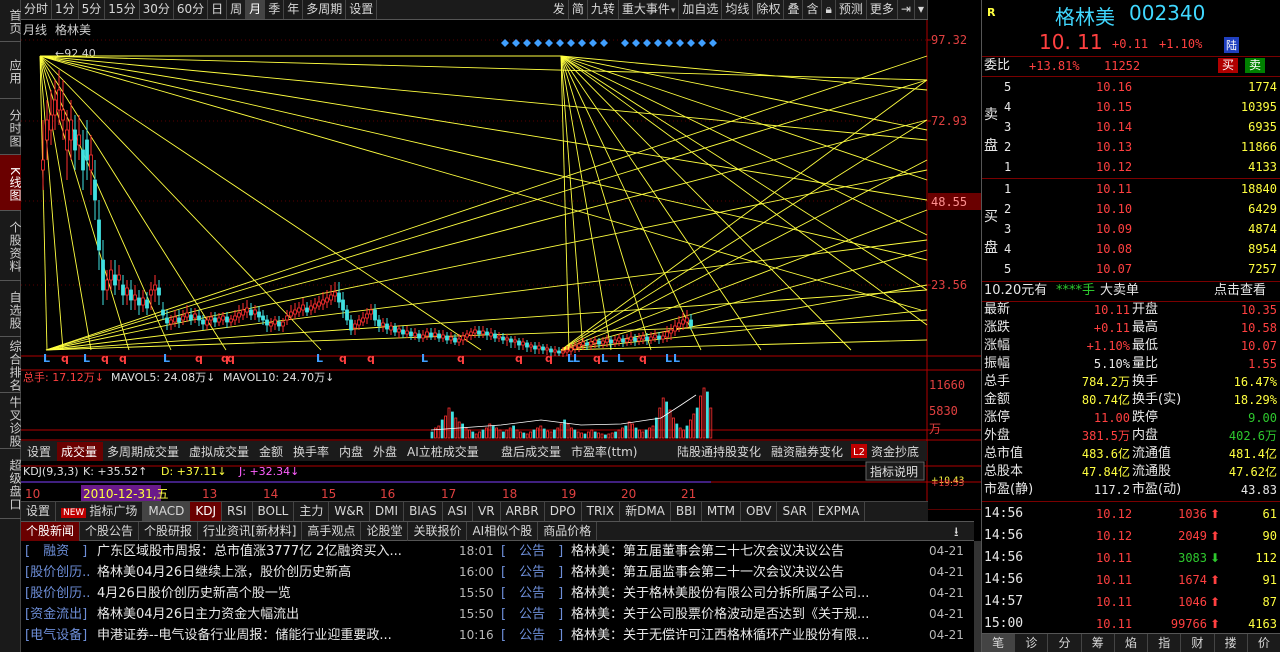  I want to click on toolbar-item-10: 更多, so click(882, 9).